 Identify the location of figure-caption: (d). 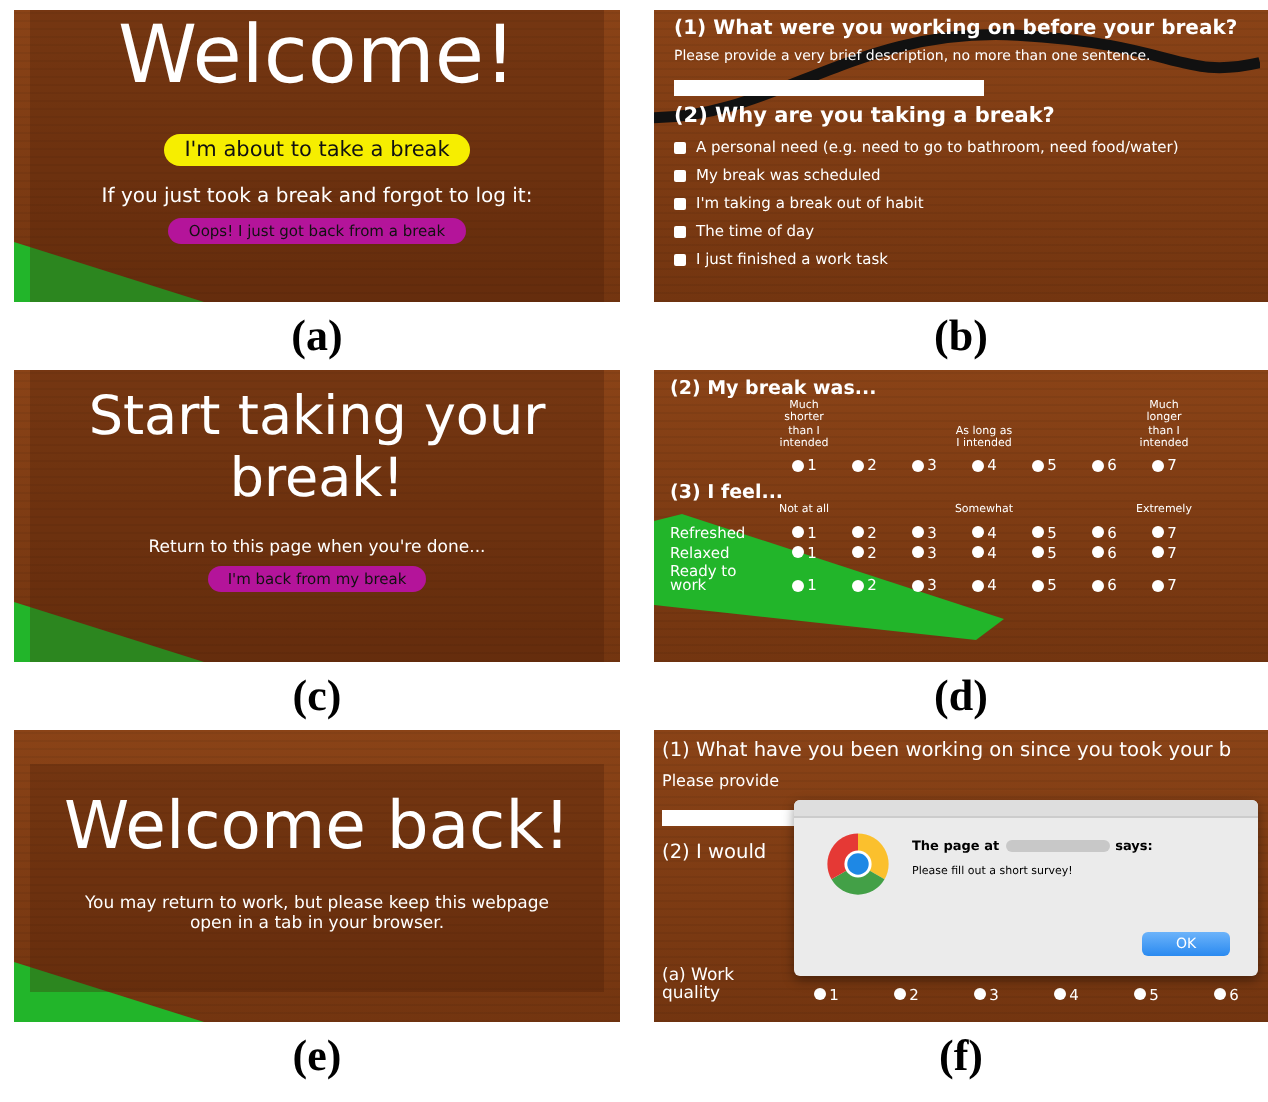
(961, 696).